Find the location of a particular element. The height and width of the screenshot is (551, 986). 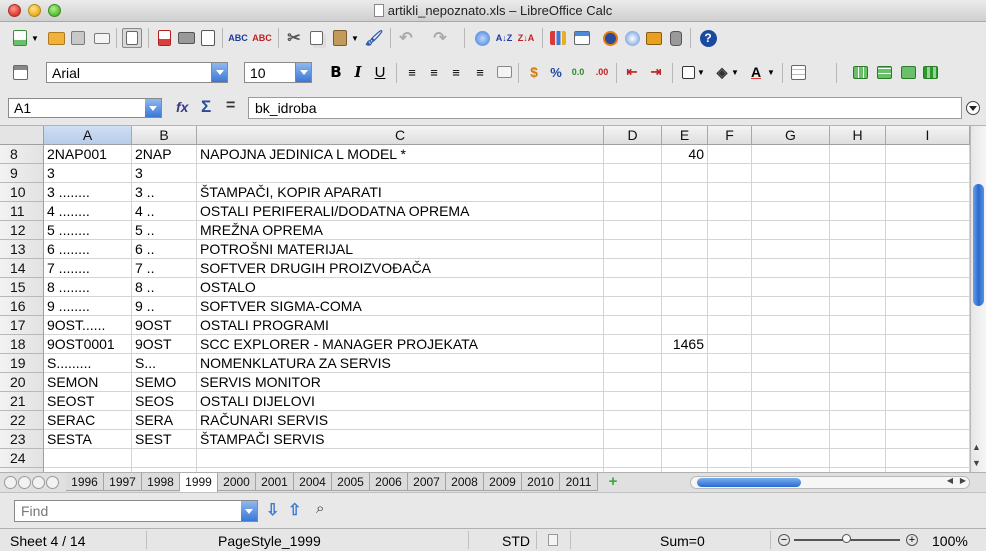

row-header: 18 is located at coordinates (22, 344).